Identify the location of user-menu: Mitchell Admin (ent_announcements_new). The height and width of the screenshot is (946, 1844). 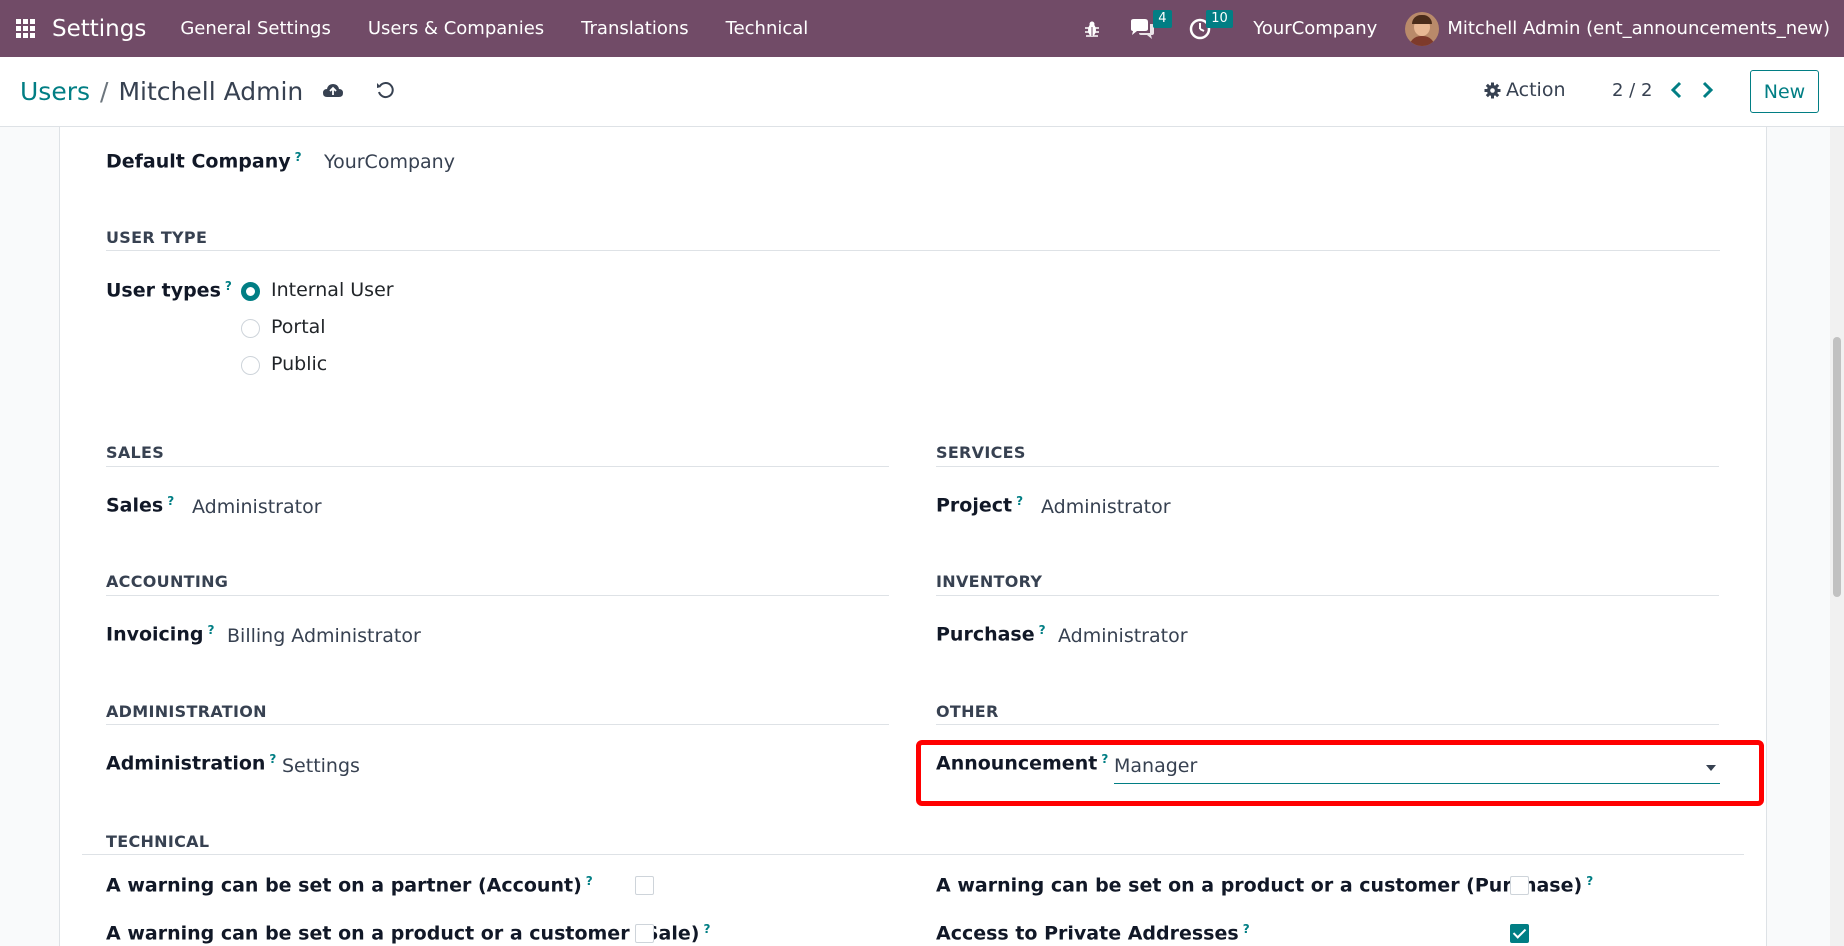
(1638, 28).